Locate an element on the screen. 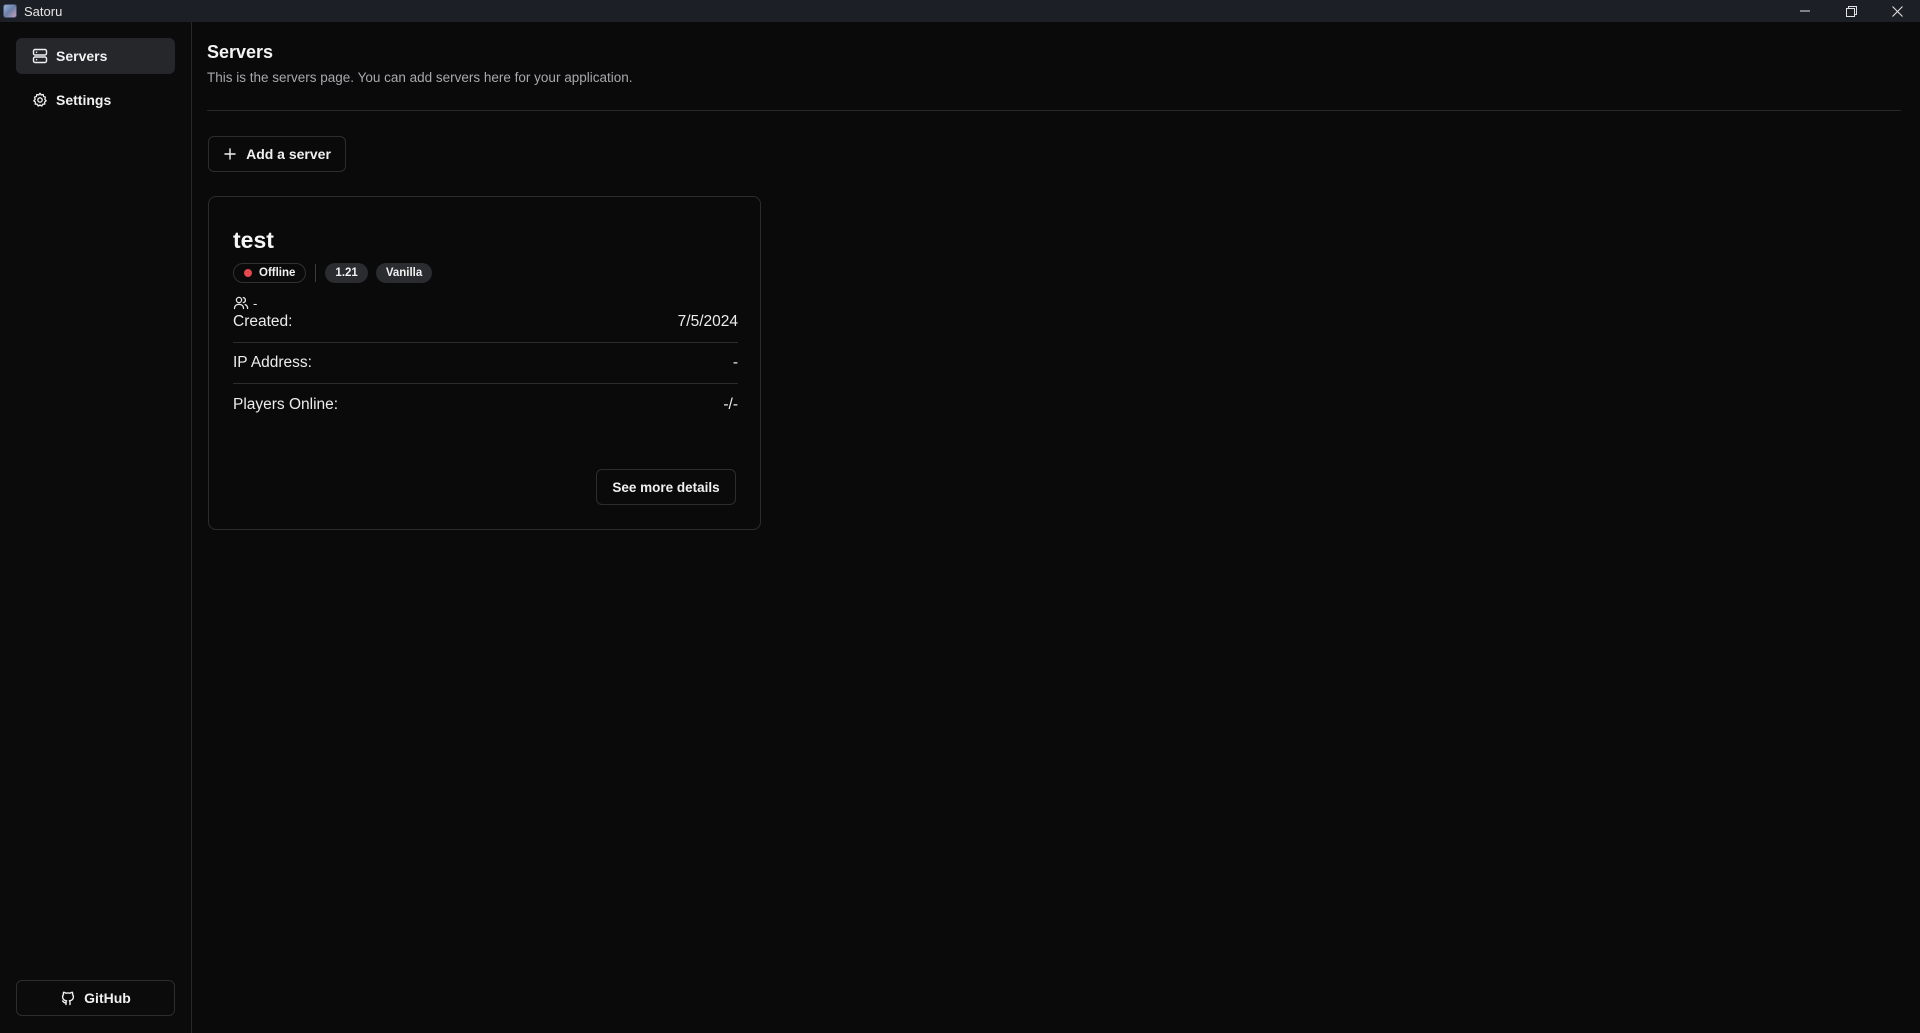 This screenshot has width=1920, height=1033. github-icon is located at coordinates (68, 998).